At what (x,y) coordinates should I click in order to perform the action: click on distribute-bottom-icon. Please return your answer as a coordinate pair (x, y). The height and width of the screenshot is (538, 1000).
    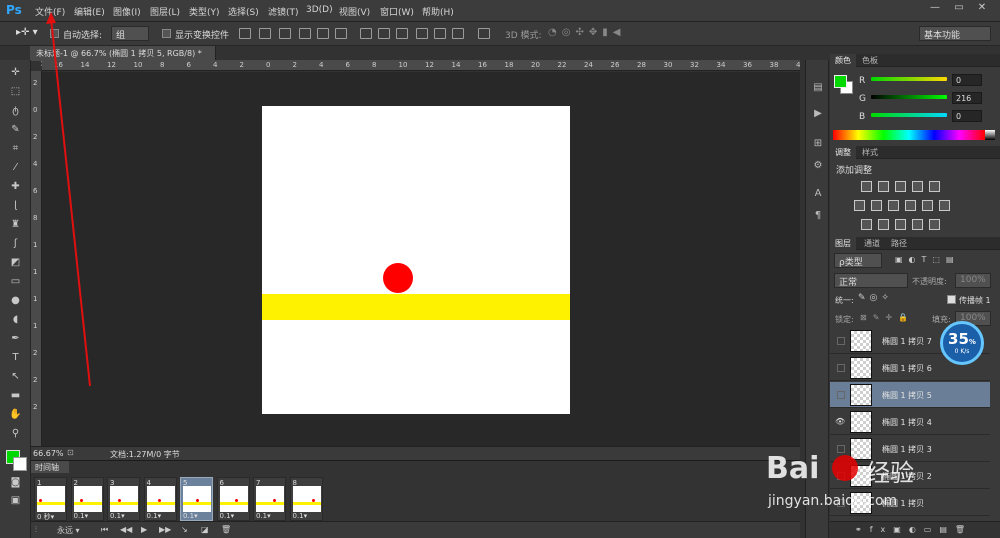
    Looking at the image, I should click on (402, 33).